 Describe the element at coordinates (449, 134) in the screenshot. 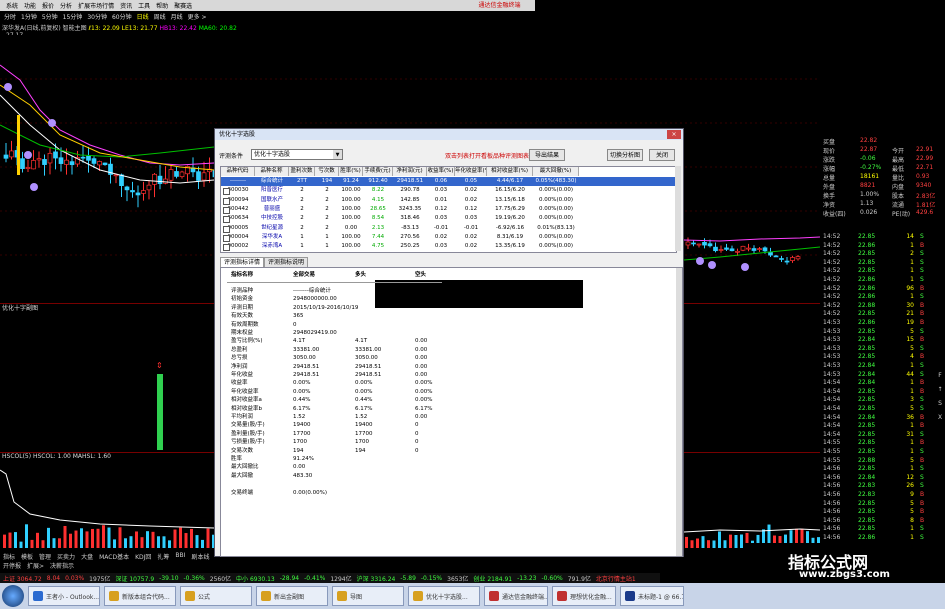

I see `dialog-title: 优化十字选股` at that location.